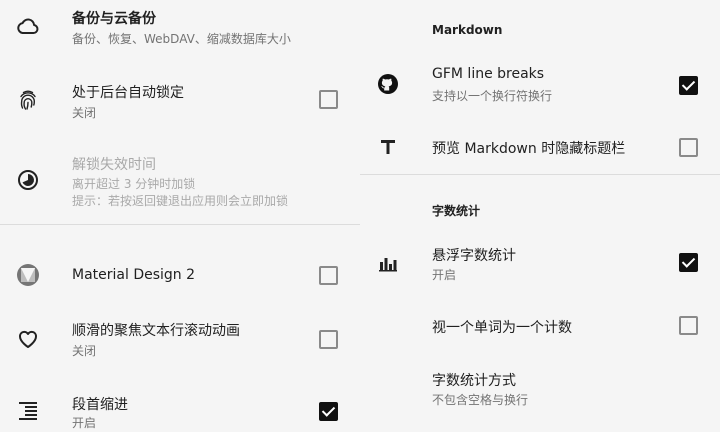 The width and height of the screenshot is (720, 432). What do you see at coordinates (328, 339) in the screenshot?
I see `smooth-scroll-checkbox` at bounding box center [328, 339].